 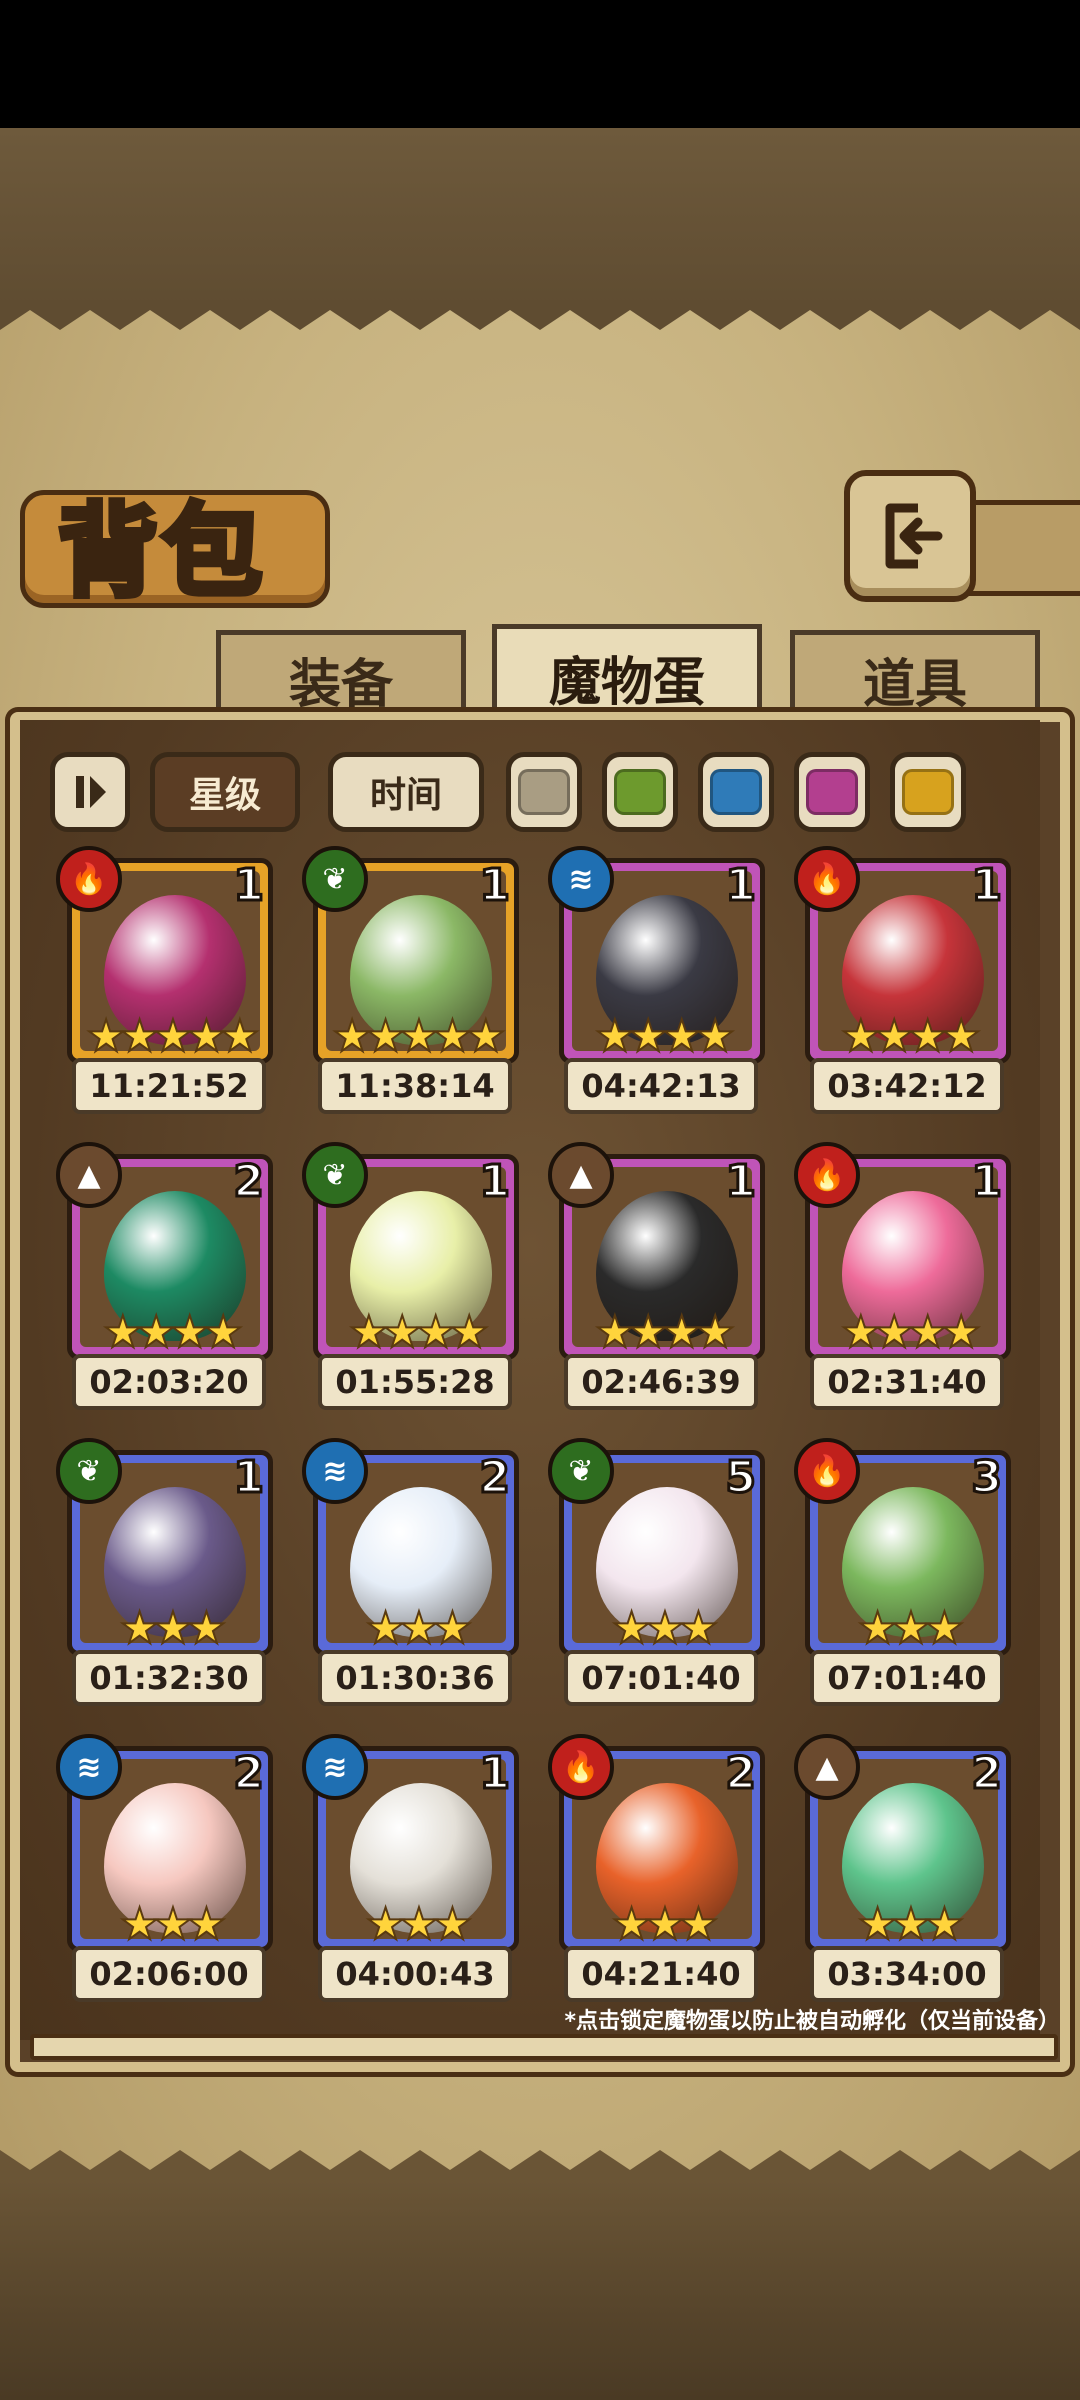 I want to click on hatch-timer: 01:32:30, so click(x=169, y=1678).